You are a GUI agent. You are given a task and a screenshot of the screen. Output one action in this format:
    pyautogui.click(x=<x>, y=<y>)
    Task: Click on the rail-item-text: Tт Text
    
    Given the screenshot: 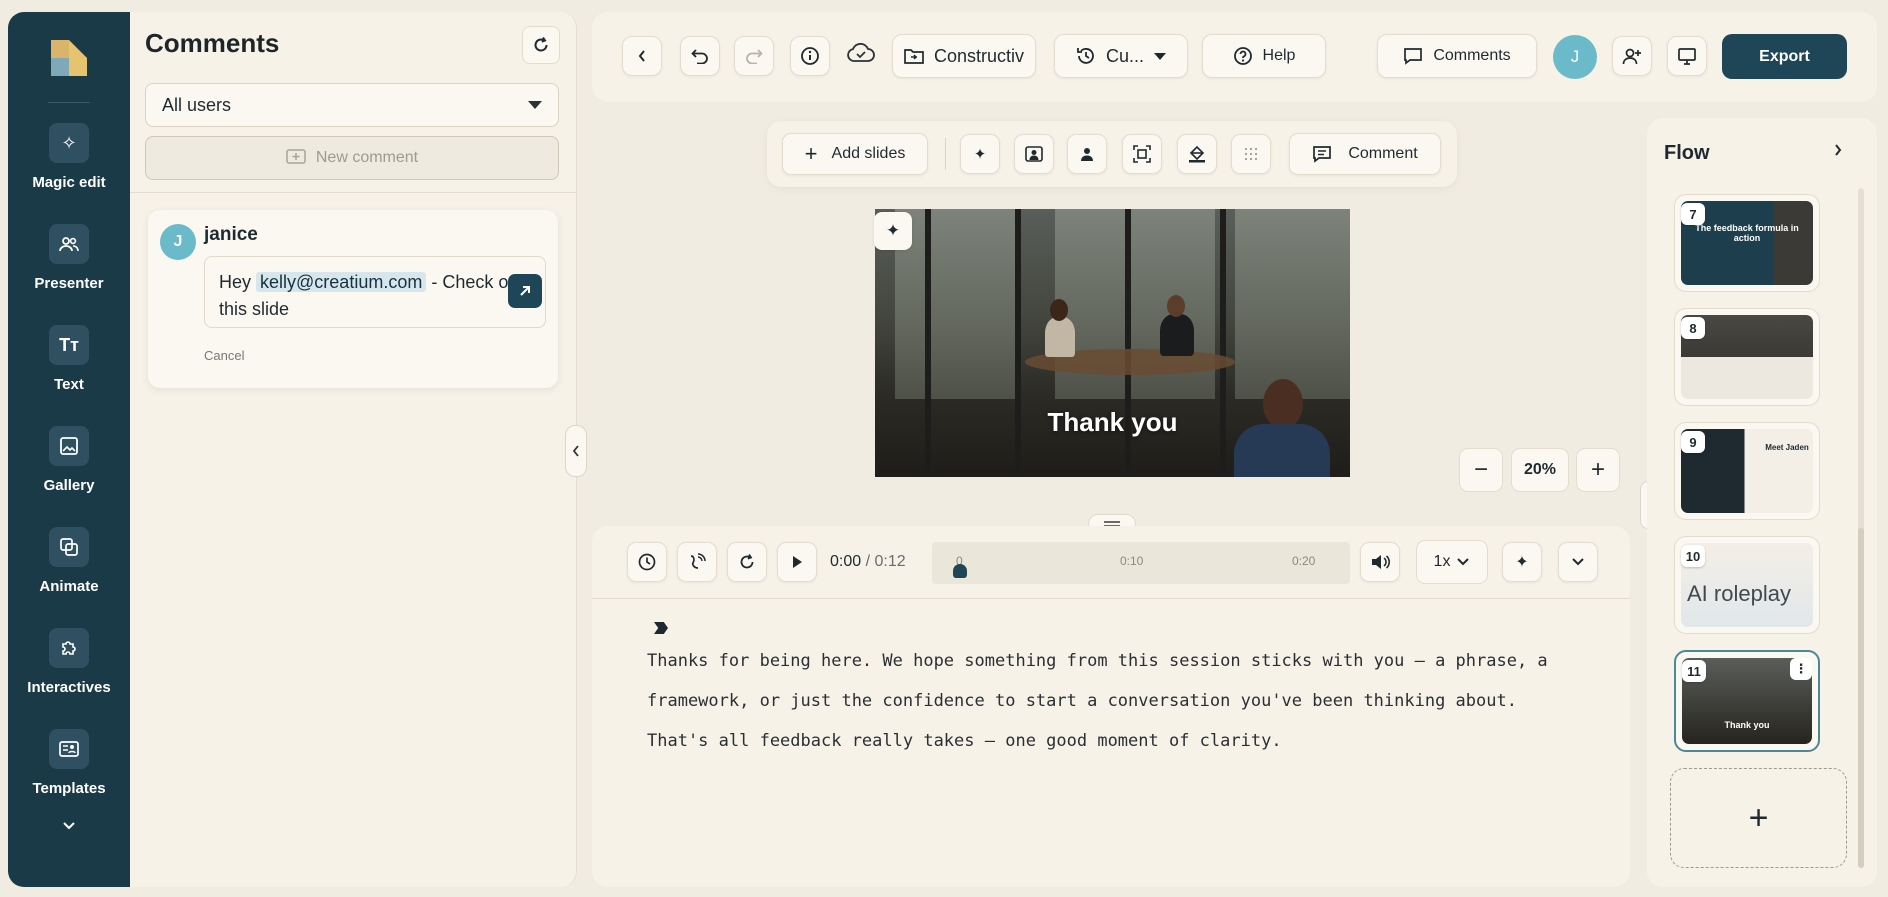 What is the action you would take?
    pyautogui.click(x=69, y=375)
    